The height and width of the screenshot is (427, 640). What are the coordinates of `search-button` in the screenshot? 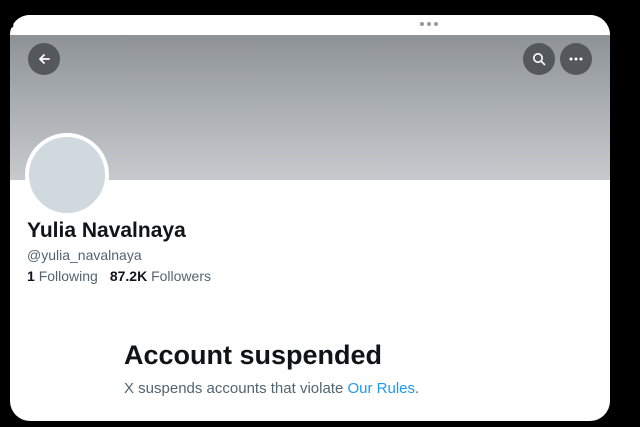 It's located at (539, 59).